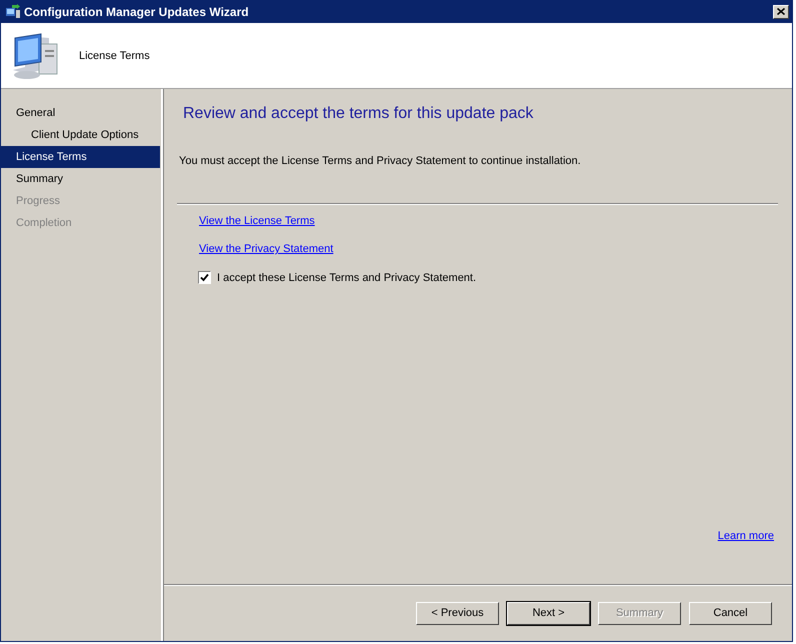  I want to click on nav-item: License Terms, so click(80, 157).